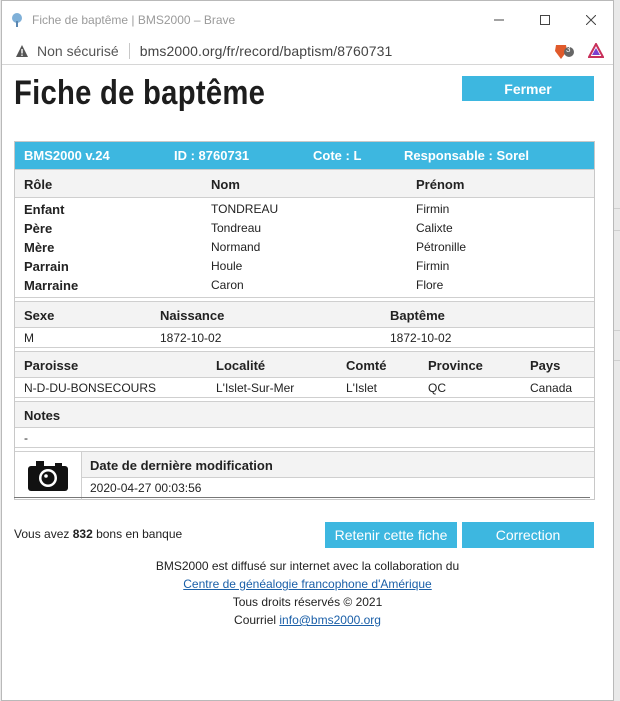 Image resolution: width=620 pixels, height=701 pixels. Describe the element at coordinates (212, 155) in the screenshot. I see `record-id: ID : 8760731` at that location.